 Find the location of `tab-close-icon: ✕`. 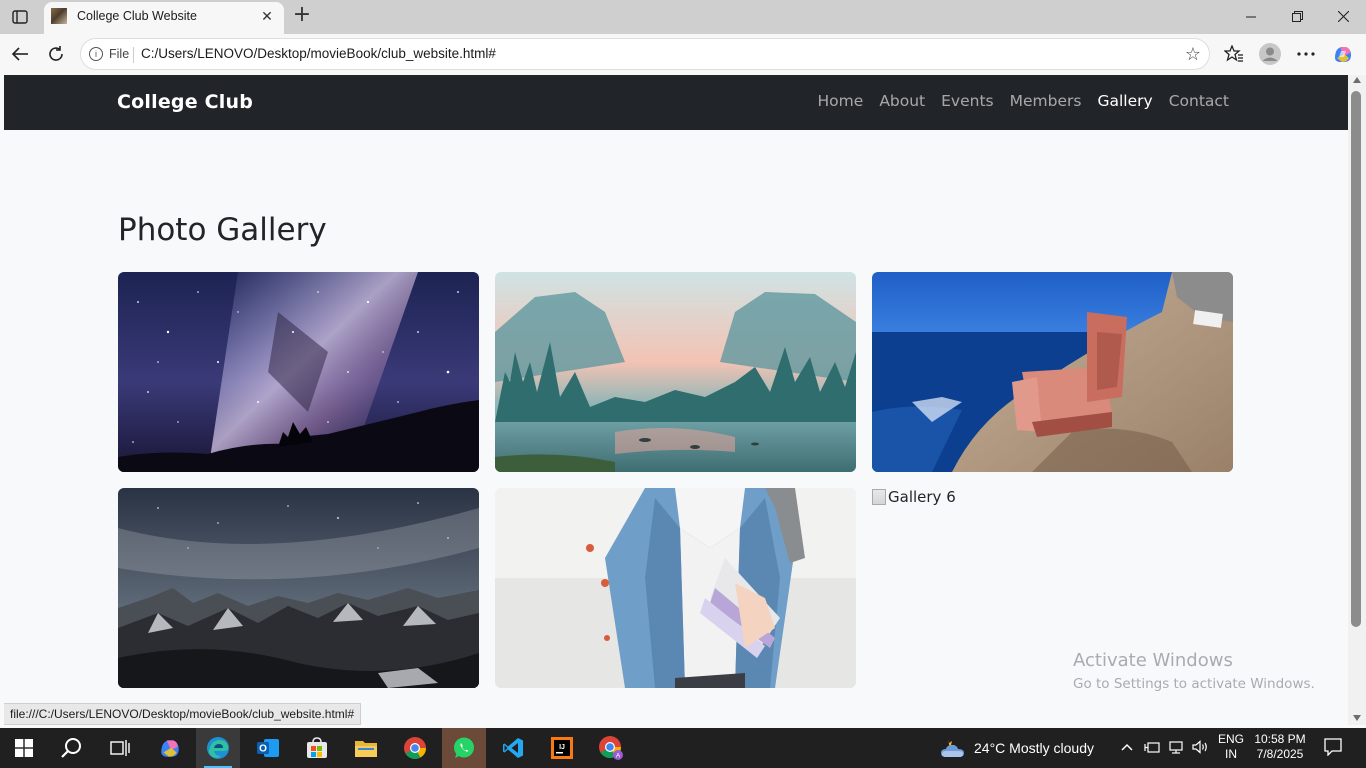

tab-close-icon: ✕ is located at coordinates (267, 17).